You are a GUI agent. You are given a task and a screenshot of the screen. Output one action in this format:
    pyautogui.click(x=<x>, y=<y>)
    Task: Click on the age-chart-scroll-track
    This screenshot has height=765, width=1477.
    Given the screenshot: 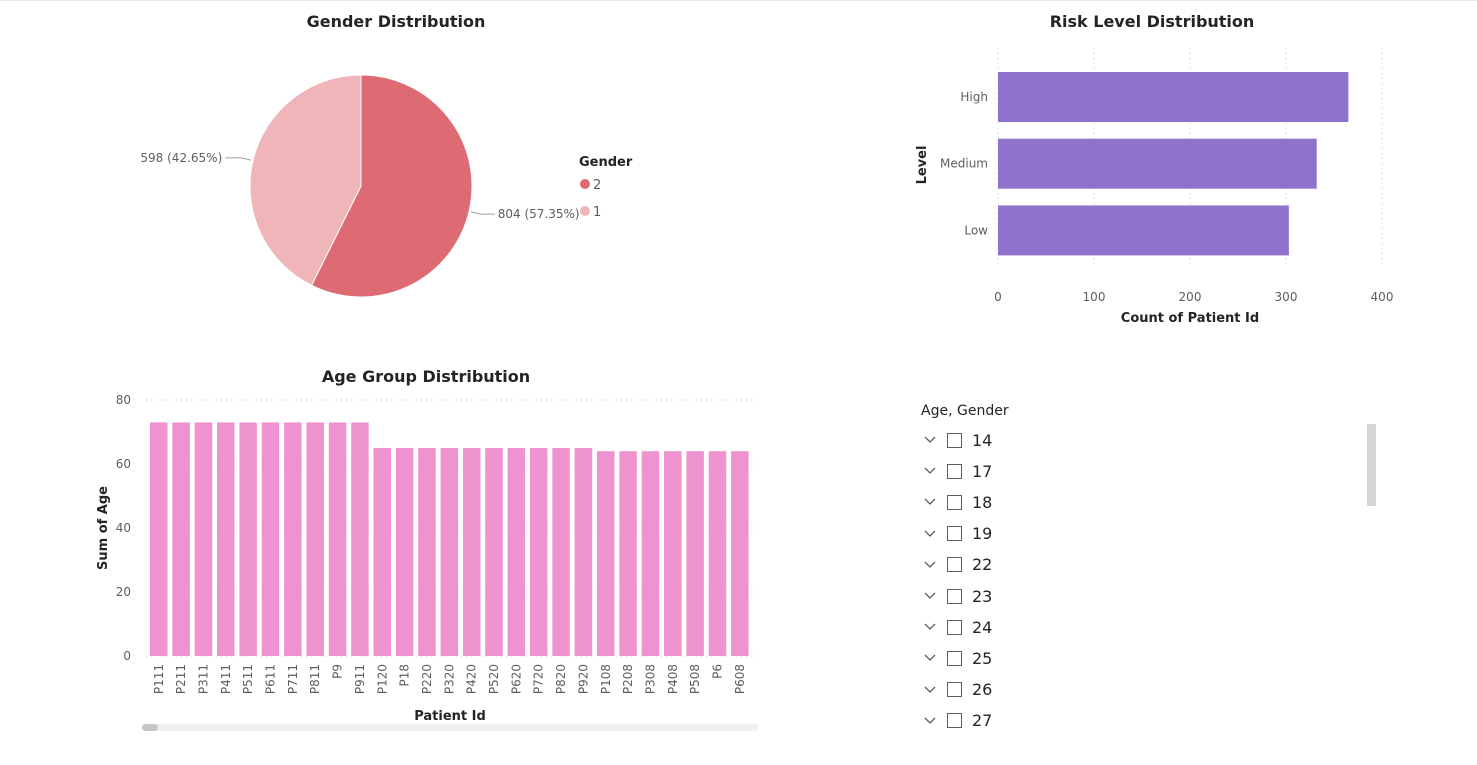 What is the action you would take?
    pyautogui.click(x=450, y=727)
    